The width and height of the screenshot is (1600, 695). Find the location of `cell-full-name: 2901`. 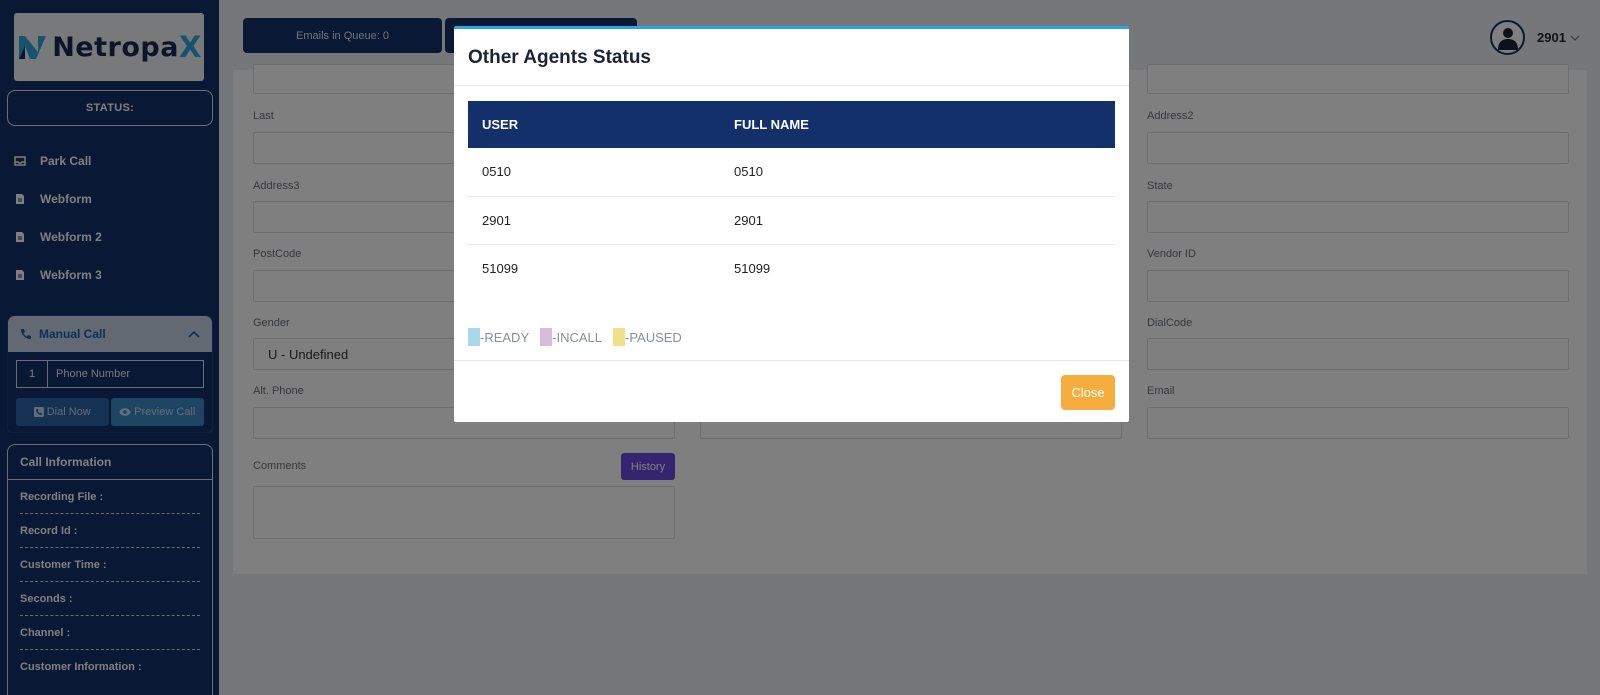

cell-full-name: 2901 is located at coordinates (917, 220).